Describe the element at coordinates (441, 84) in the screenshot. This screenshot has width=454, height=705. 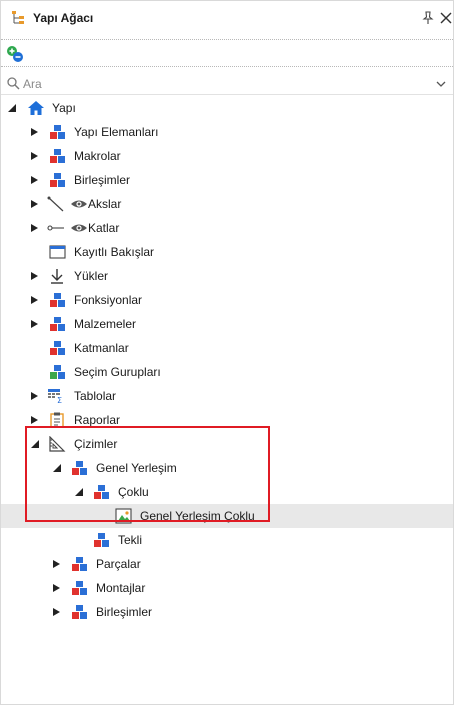
I see `chevron-down-icon` at that location.